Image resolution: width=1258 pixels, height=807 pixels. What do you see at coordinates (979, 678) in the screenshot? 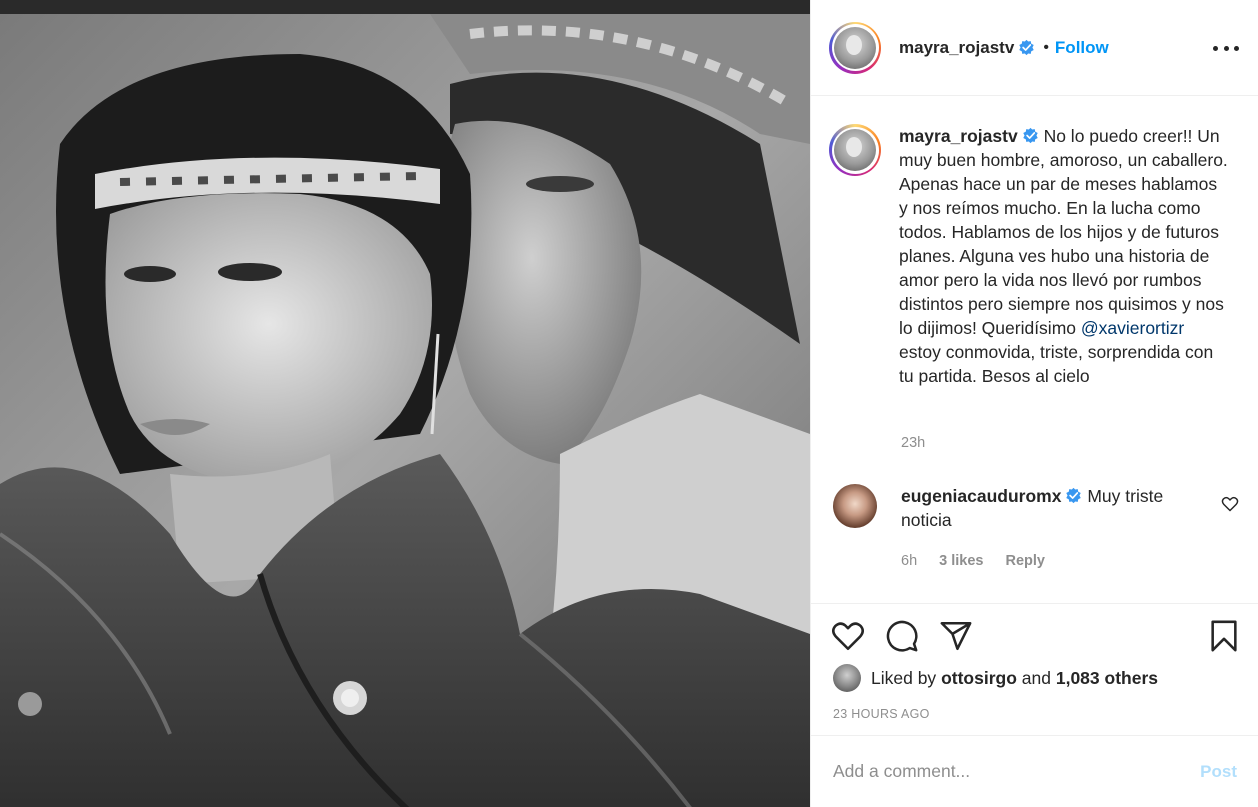
I see `liker-username: ottosirgo` at bounding box center [979, 678].